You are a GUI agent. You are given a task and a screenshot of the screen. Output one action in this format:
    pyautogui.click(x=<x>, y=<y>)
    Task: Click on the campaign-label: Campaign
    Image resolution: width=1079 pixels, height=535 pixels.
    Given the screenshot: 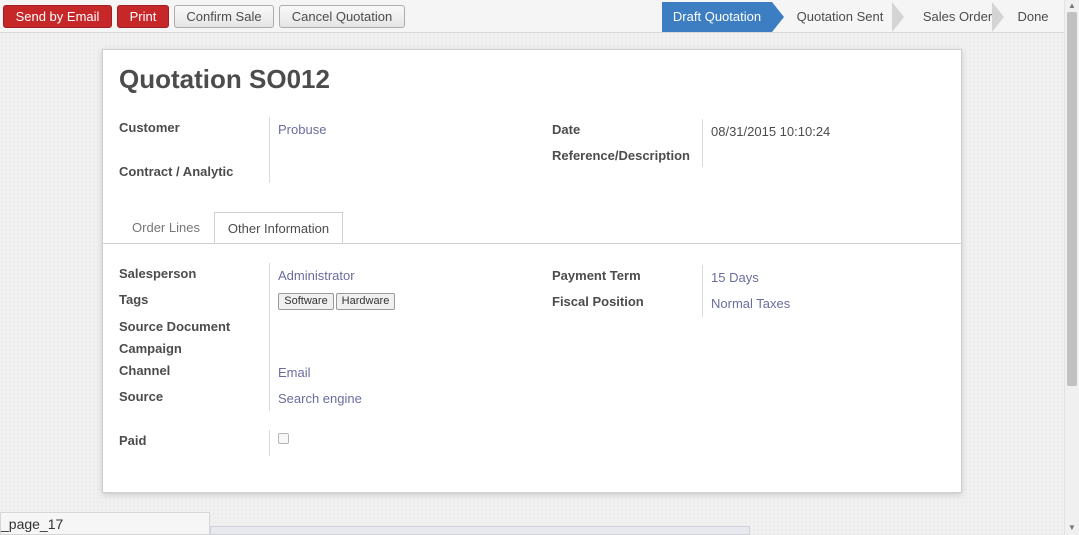 What is the action you would take?
    pyautogui.click(x=150, y=348)
    